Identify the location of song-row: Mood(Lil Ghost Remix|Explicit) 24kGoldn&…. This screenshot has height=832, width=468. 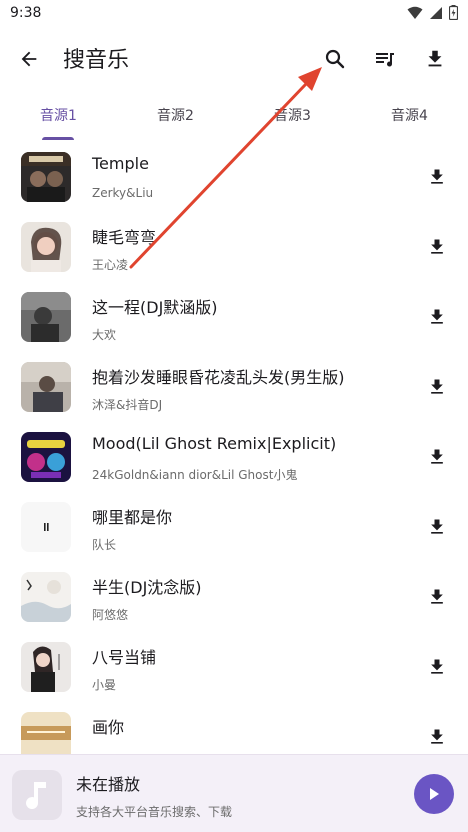
(234, 457).